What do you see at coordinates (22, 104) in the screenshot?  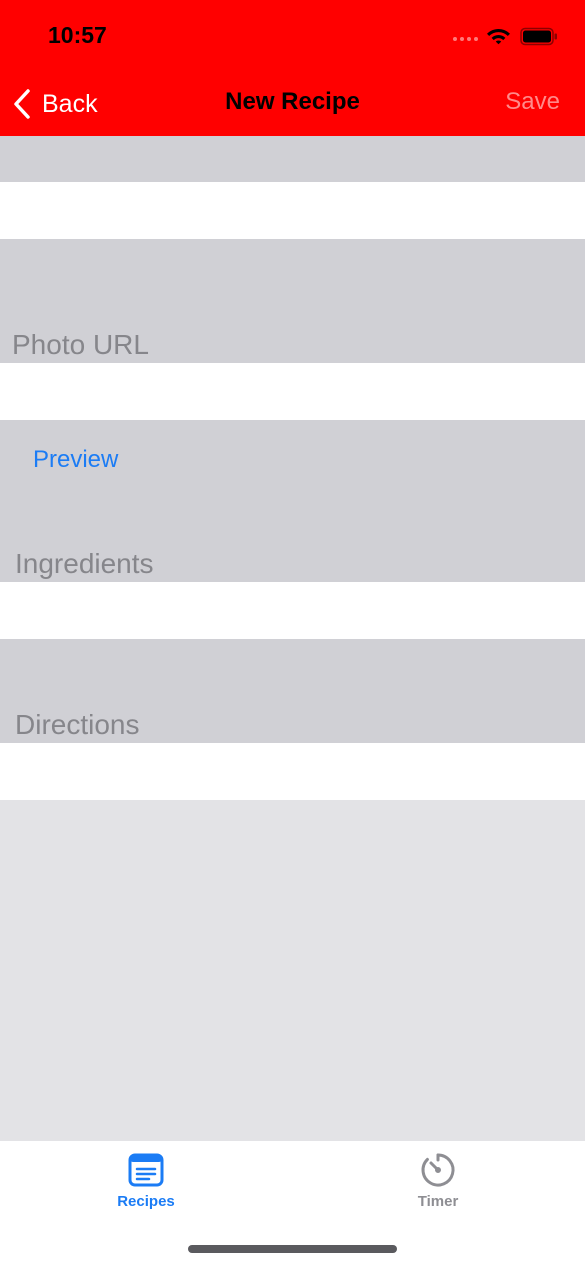 I see `chevron-left-icon` at bounding box center [22, 104].